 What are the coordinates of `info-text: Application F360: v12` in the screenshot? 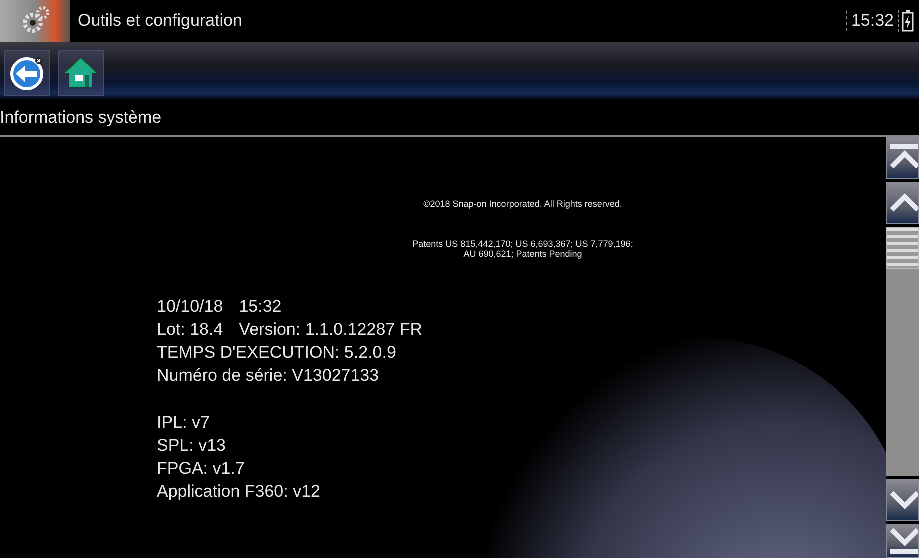 It's located at (238, 492).